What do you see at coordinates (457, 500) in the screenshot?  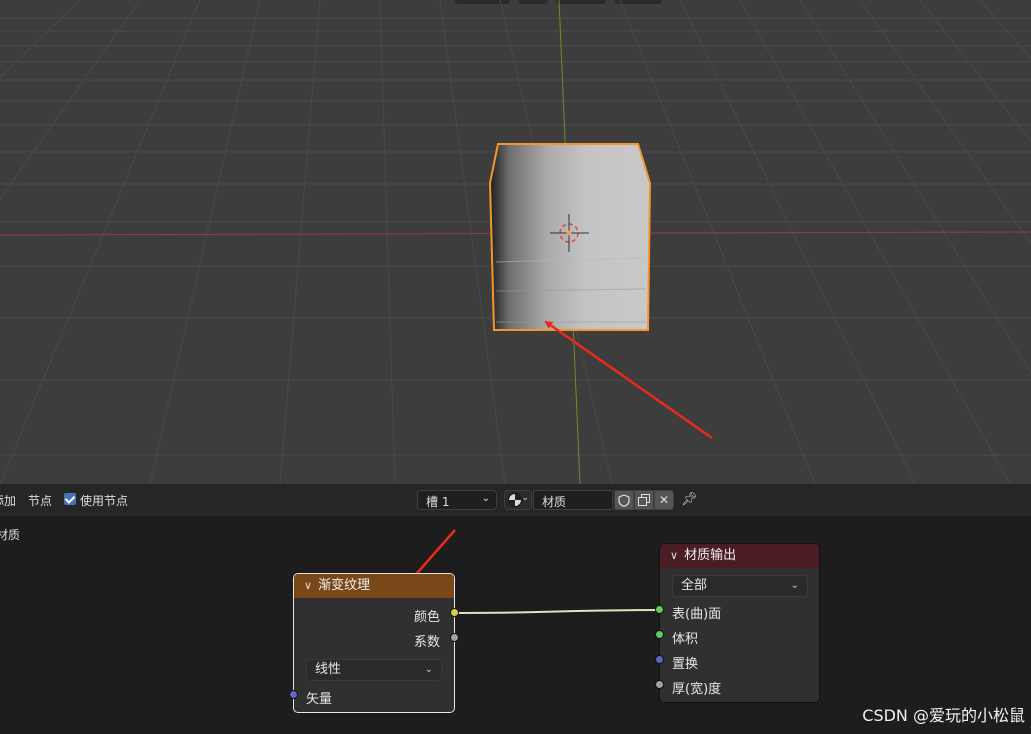 I see `slot-select: 槽 1 ⌄` at bounding box center [457, 500].